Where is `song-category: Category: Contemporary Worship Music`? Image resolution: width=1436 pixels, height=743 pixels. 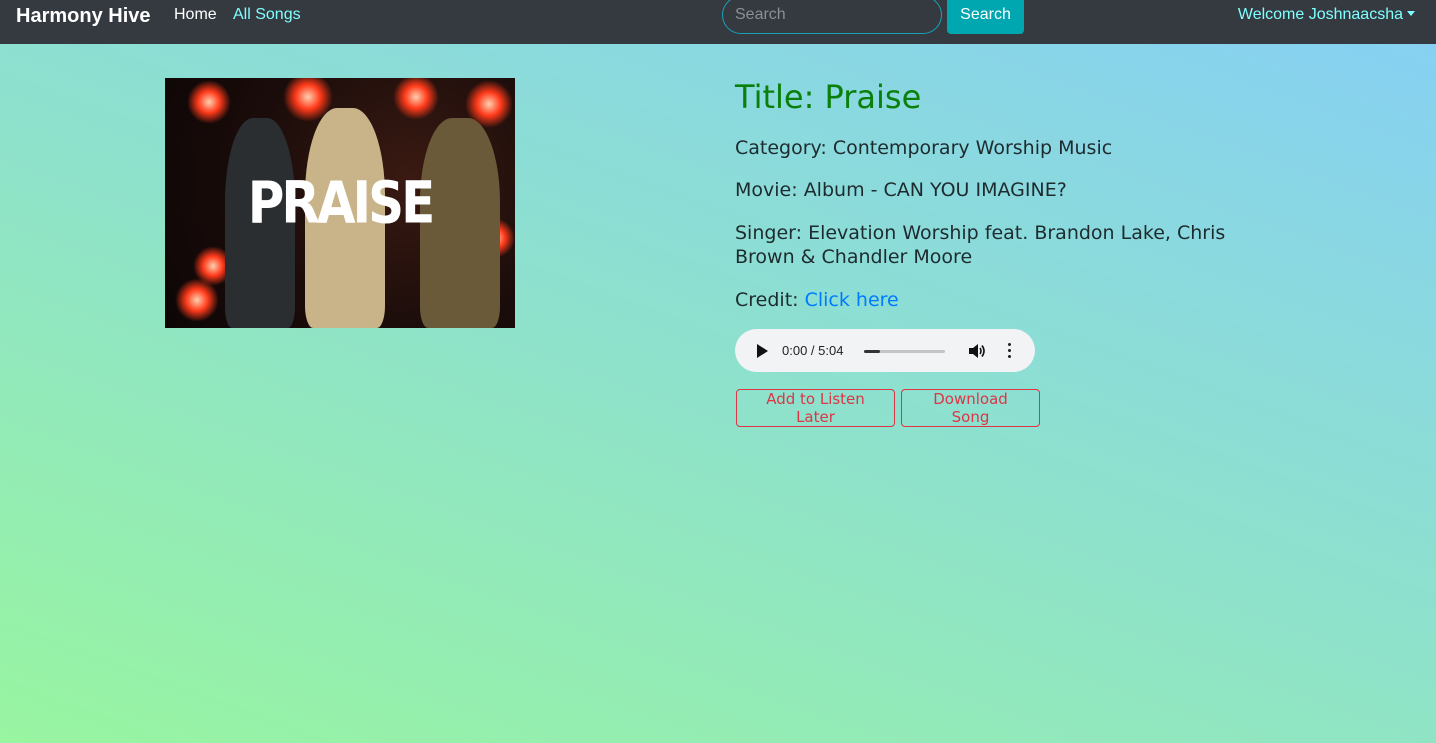
song-category: Category: Contemporary Worship Music is located at coordinates (1005, 148).